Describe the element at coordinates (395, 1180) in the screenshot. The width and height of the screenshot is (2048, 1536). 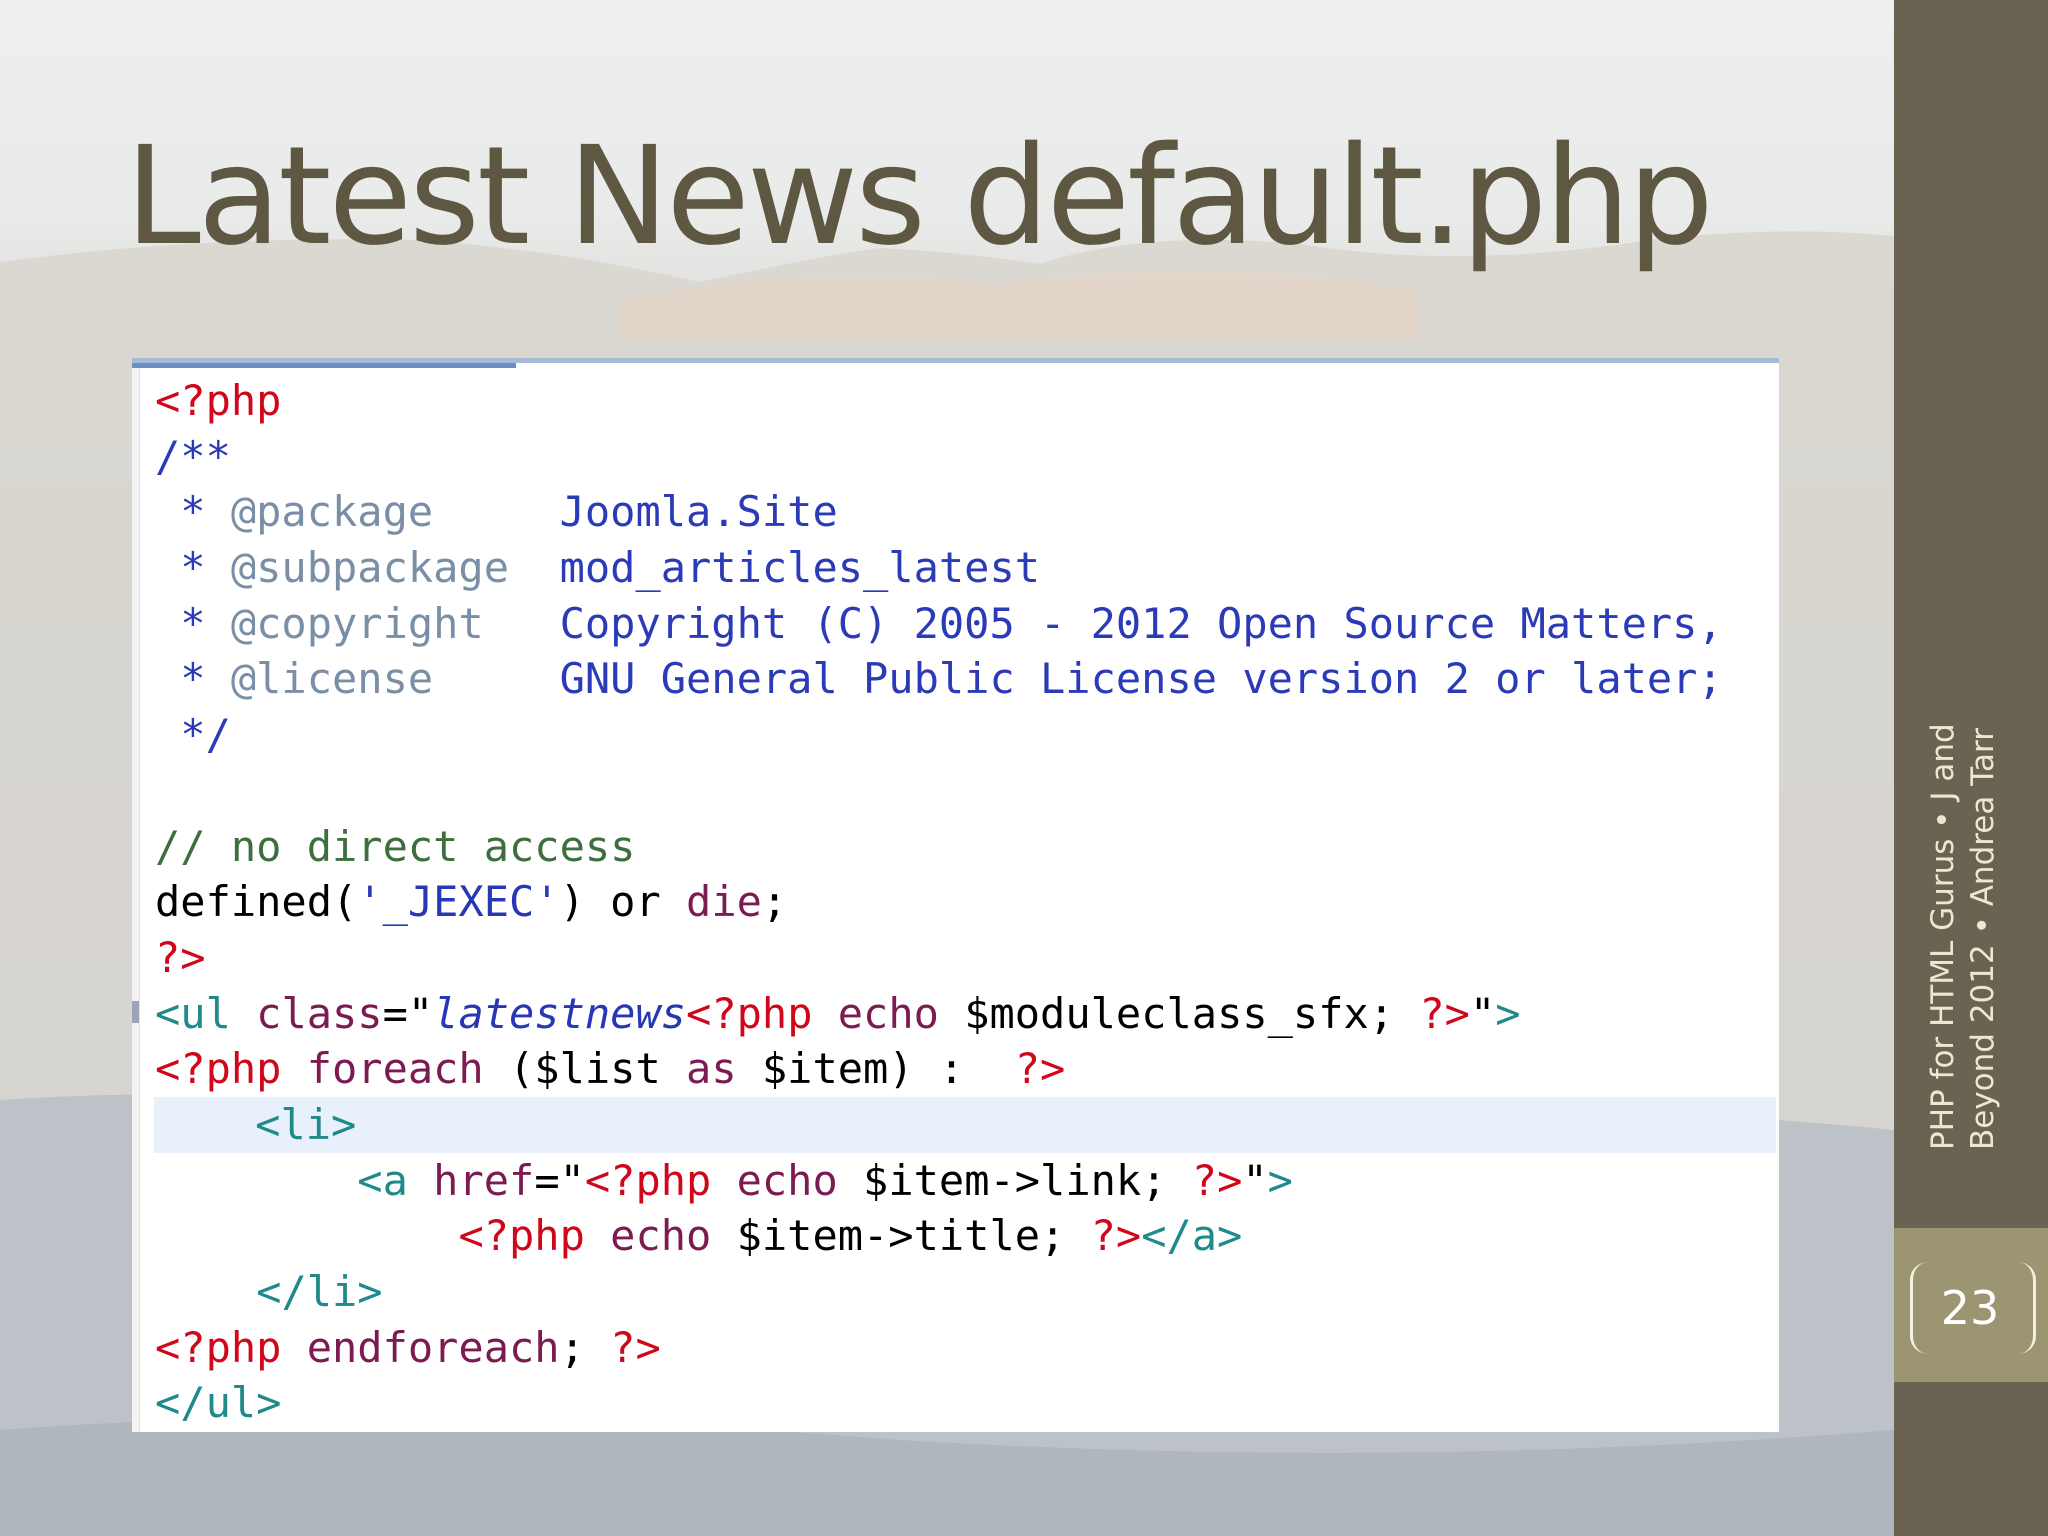
I see `code-token: <a` at that location.